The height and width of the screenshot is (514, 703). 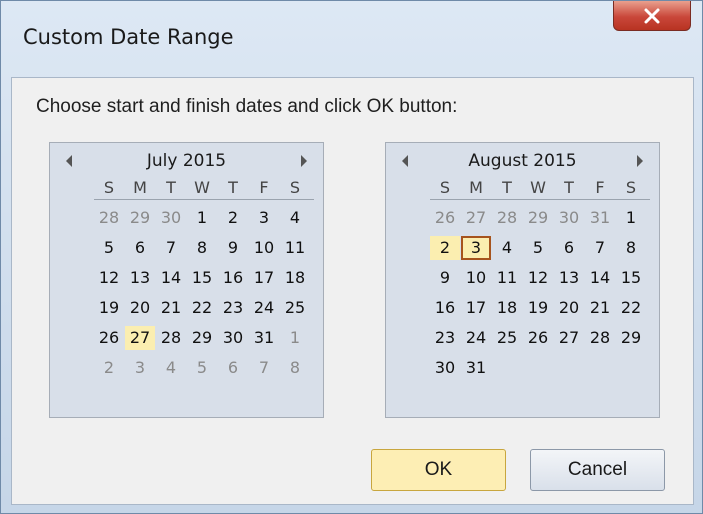 I want to click on close-icon, so click(x=652, y=15).